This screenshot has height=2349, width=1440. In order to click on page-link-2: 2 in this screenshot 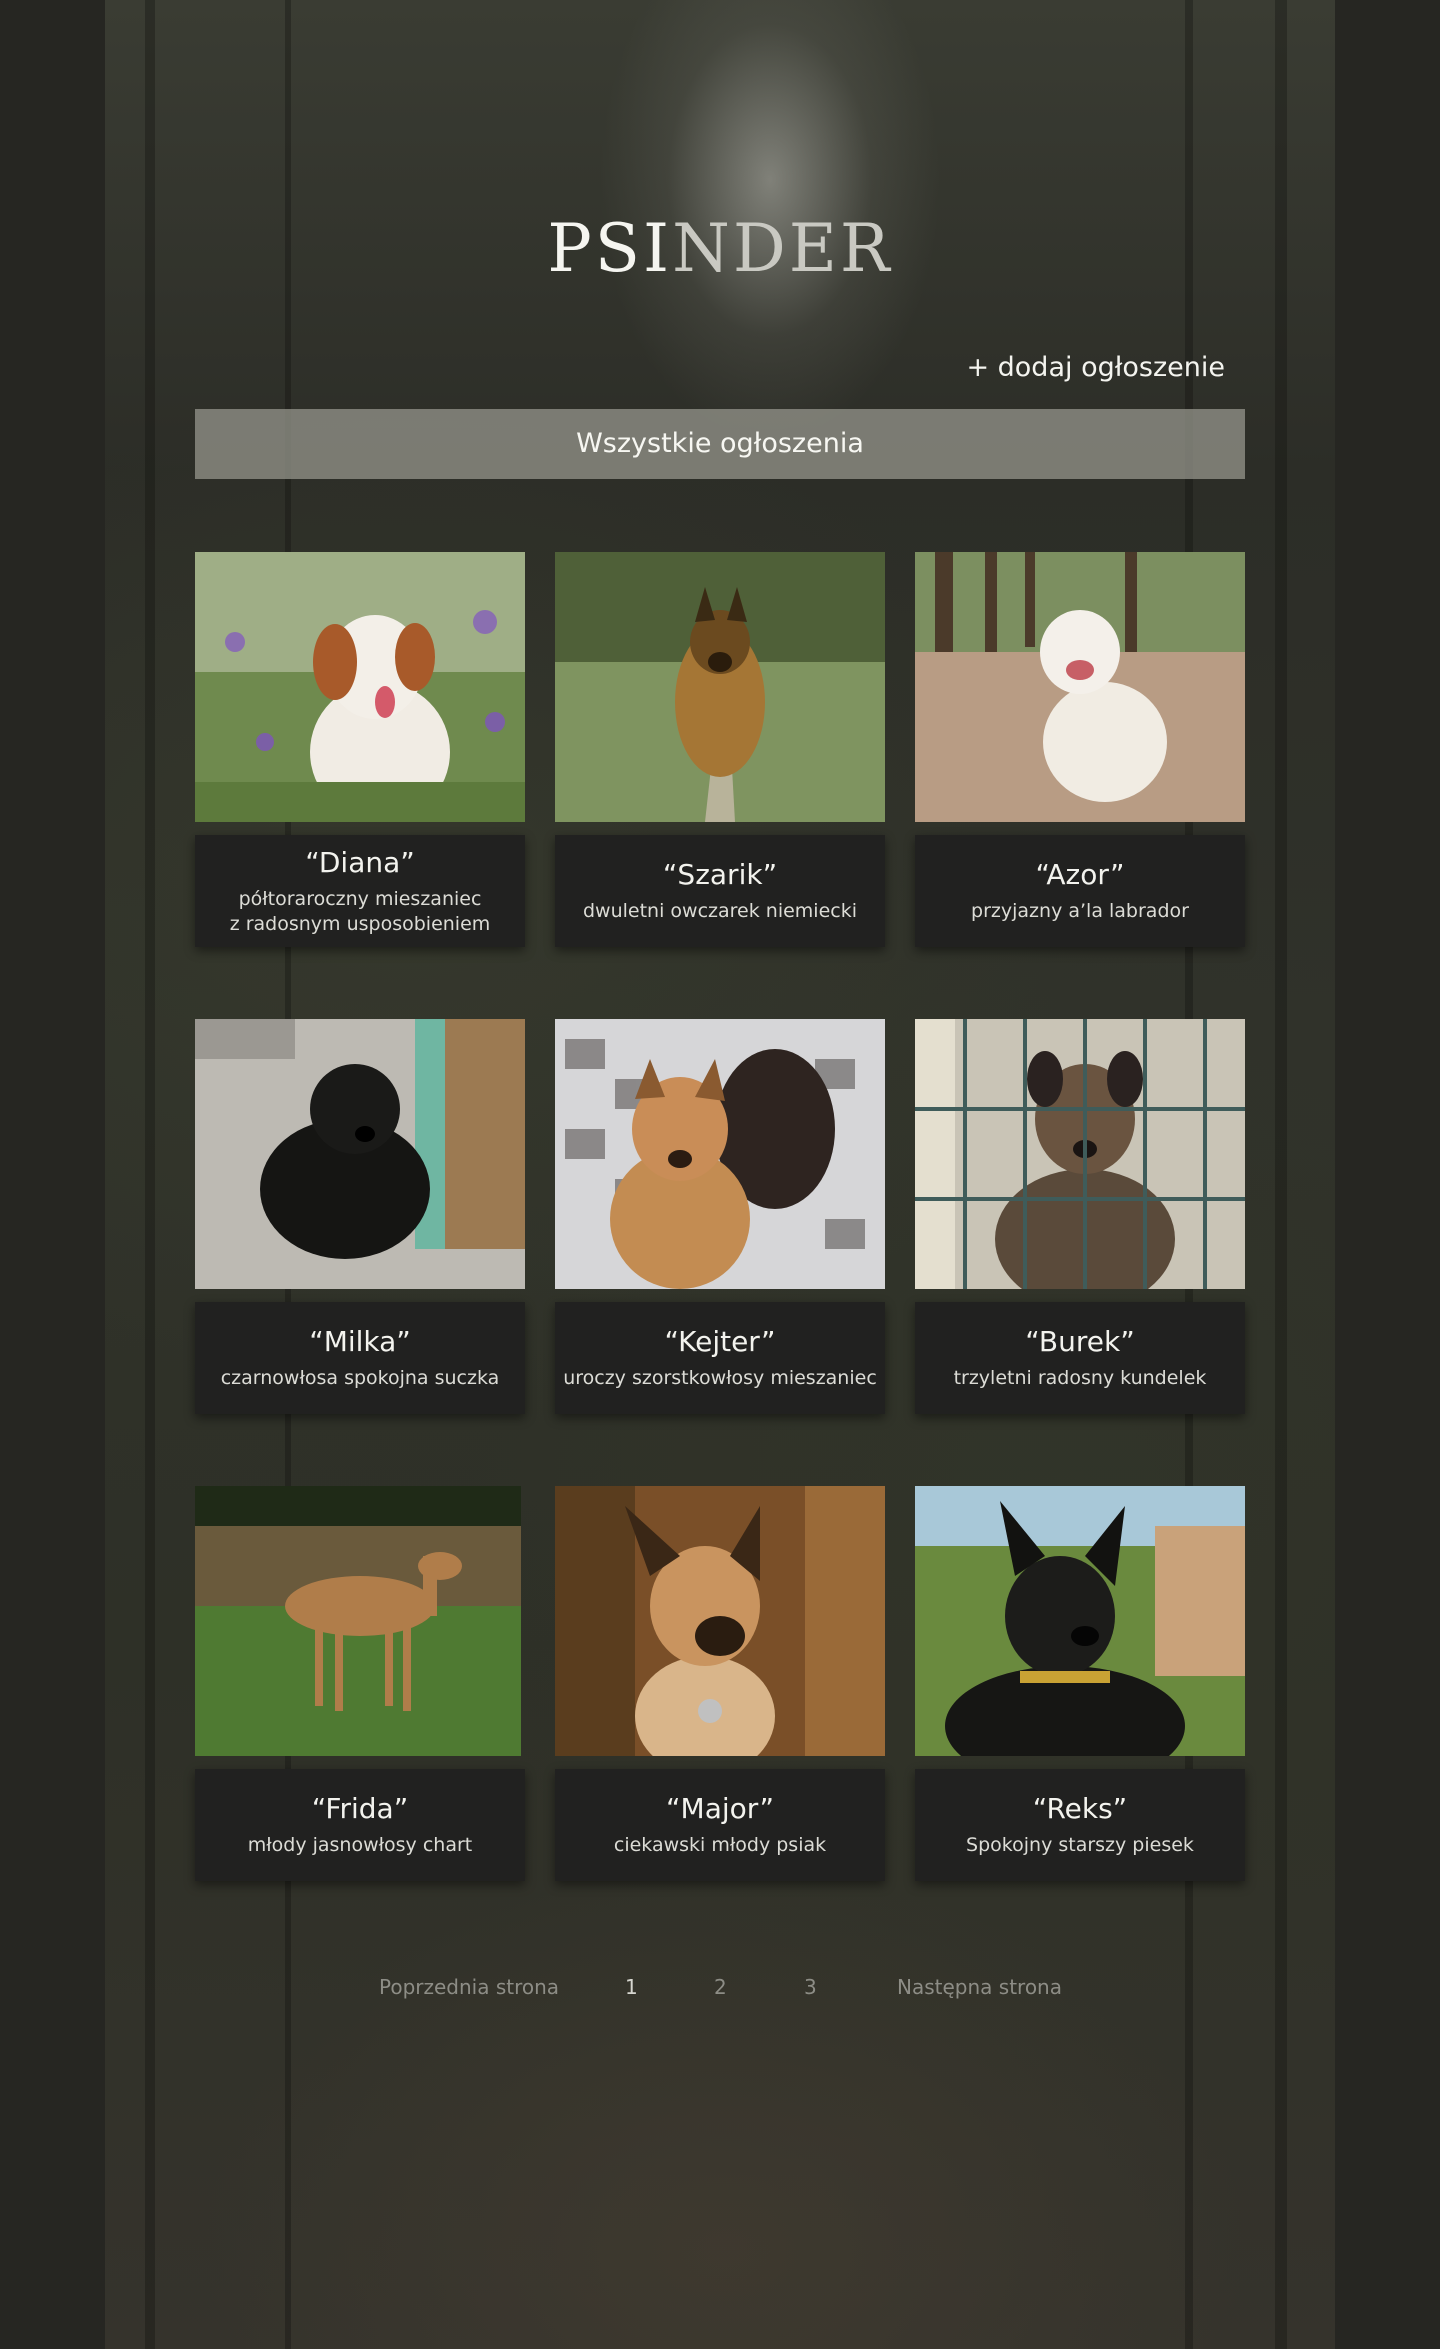, I will do `click(720, 1987)`.